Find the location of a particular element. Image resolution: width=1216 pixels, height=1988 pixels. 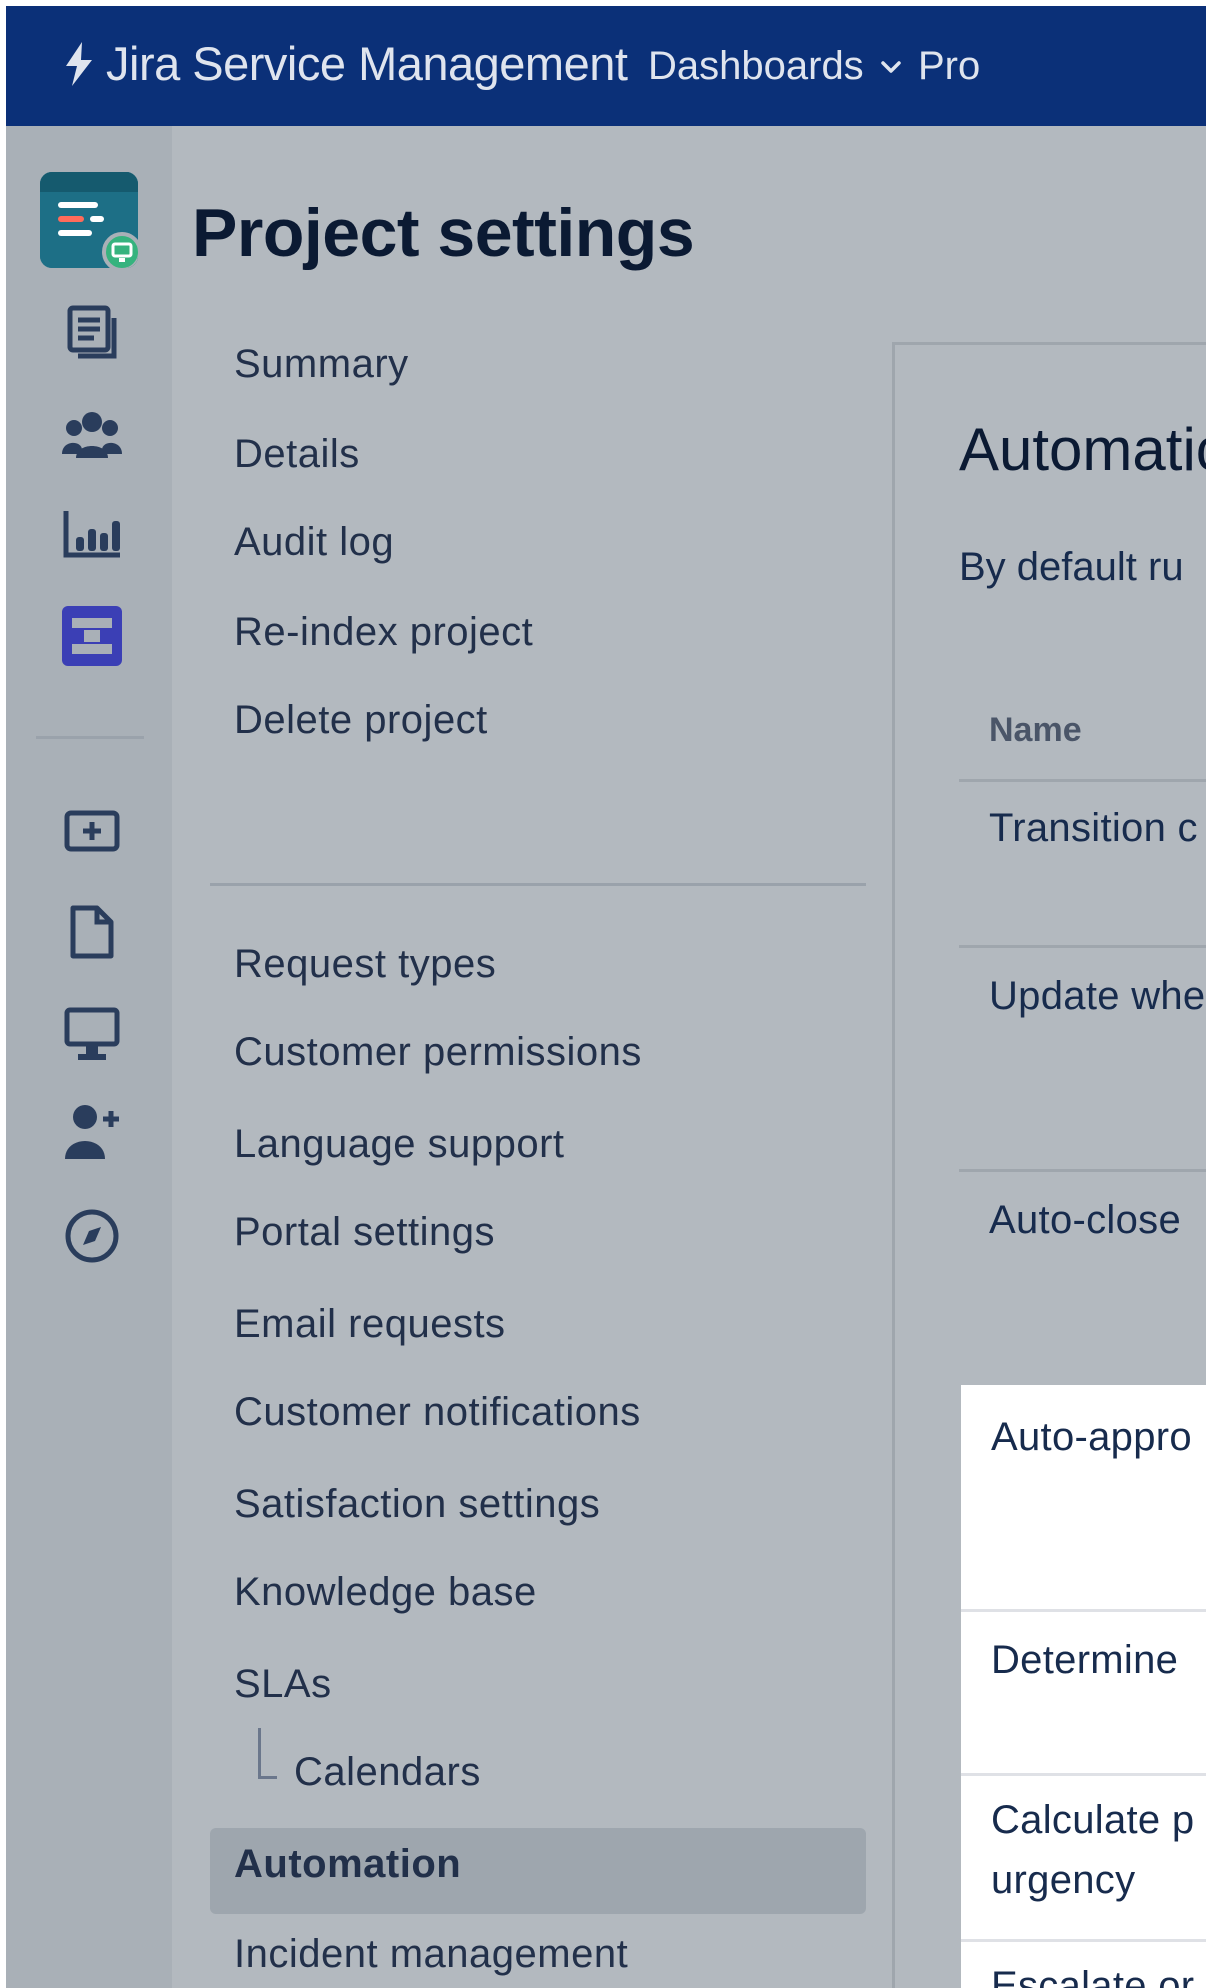

customers-icon is located at coordinates (92, 434).